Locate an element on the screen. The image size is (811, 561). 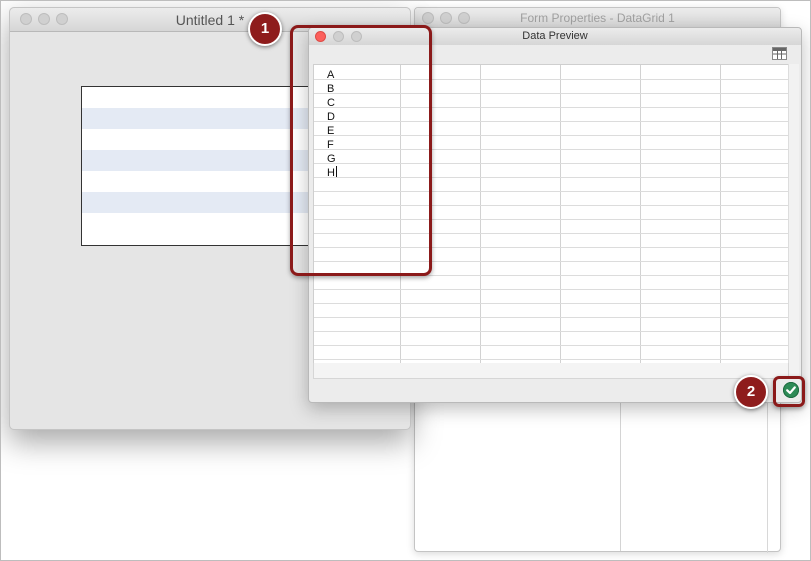
annotation-badge-1: 1 is located at coordinates (265, 29).